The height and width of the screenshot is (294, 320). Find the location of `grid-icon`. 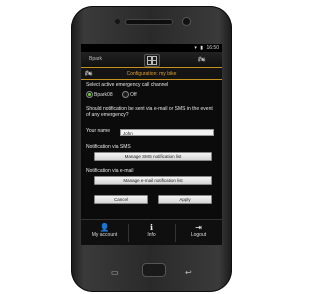

grid-icon is located at coordinates (154, 62).